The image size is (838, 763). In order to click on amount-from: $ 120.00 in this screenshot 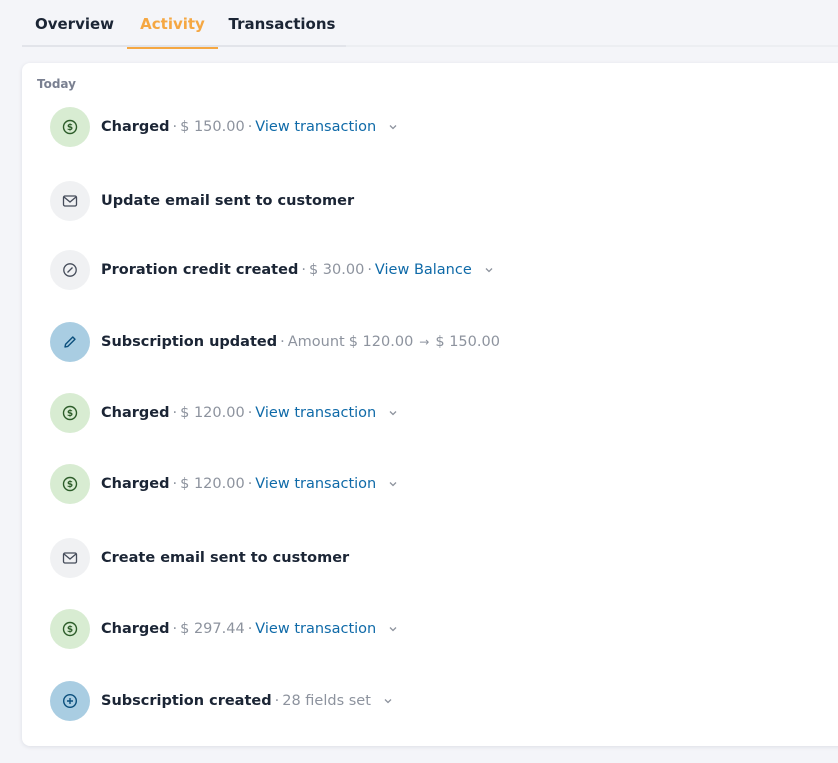, I will do `click(381, 342)`.